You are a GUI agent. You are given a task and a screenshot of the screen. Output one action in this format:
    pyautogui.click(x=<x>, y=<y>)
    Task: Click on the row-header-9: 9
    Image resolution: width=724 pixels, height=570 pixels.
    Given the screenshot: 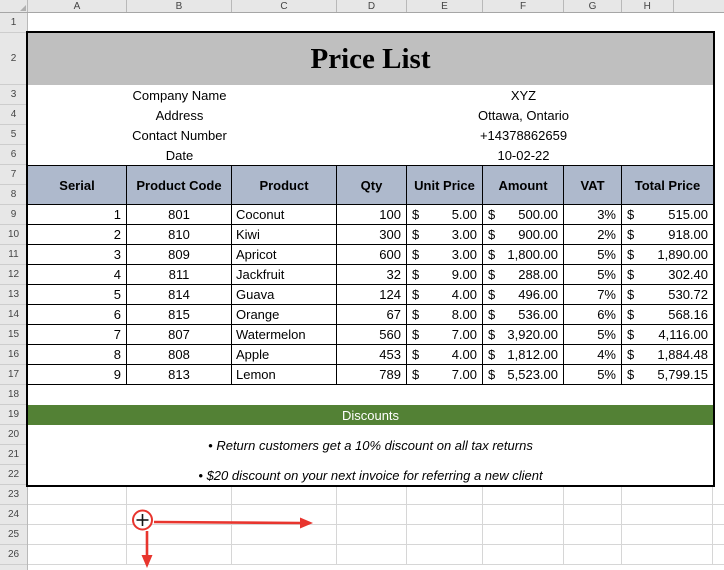 What is the action you would take?
    pyautogui.click(x=13, y=215)
    